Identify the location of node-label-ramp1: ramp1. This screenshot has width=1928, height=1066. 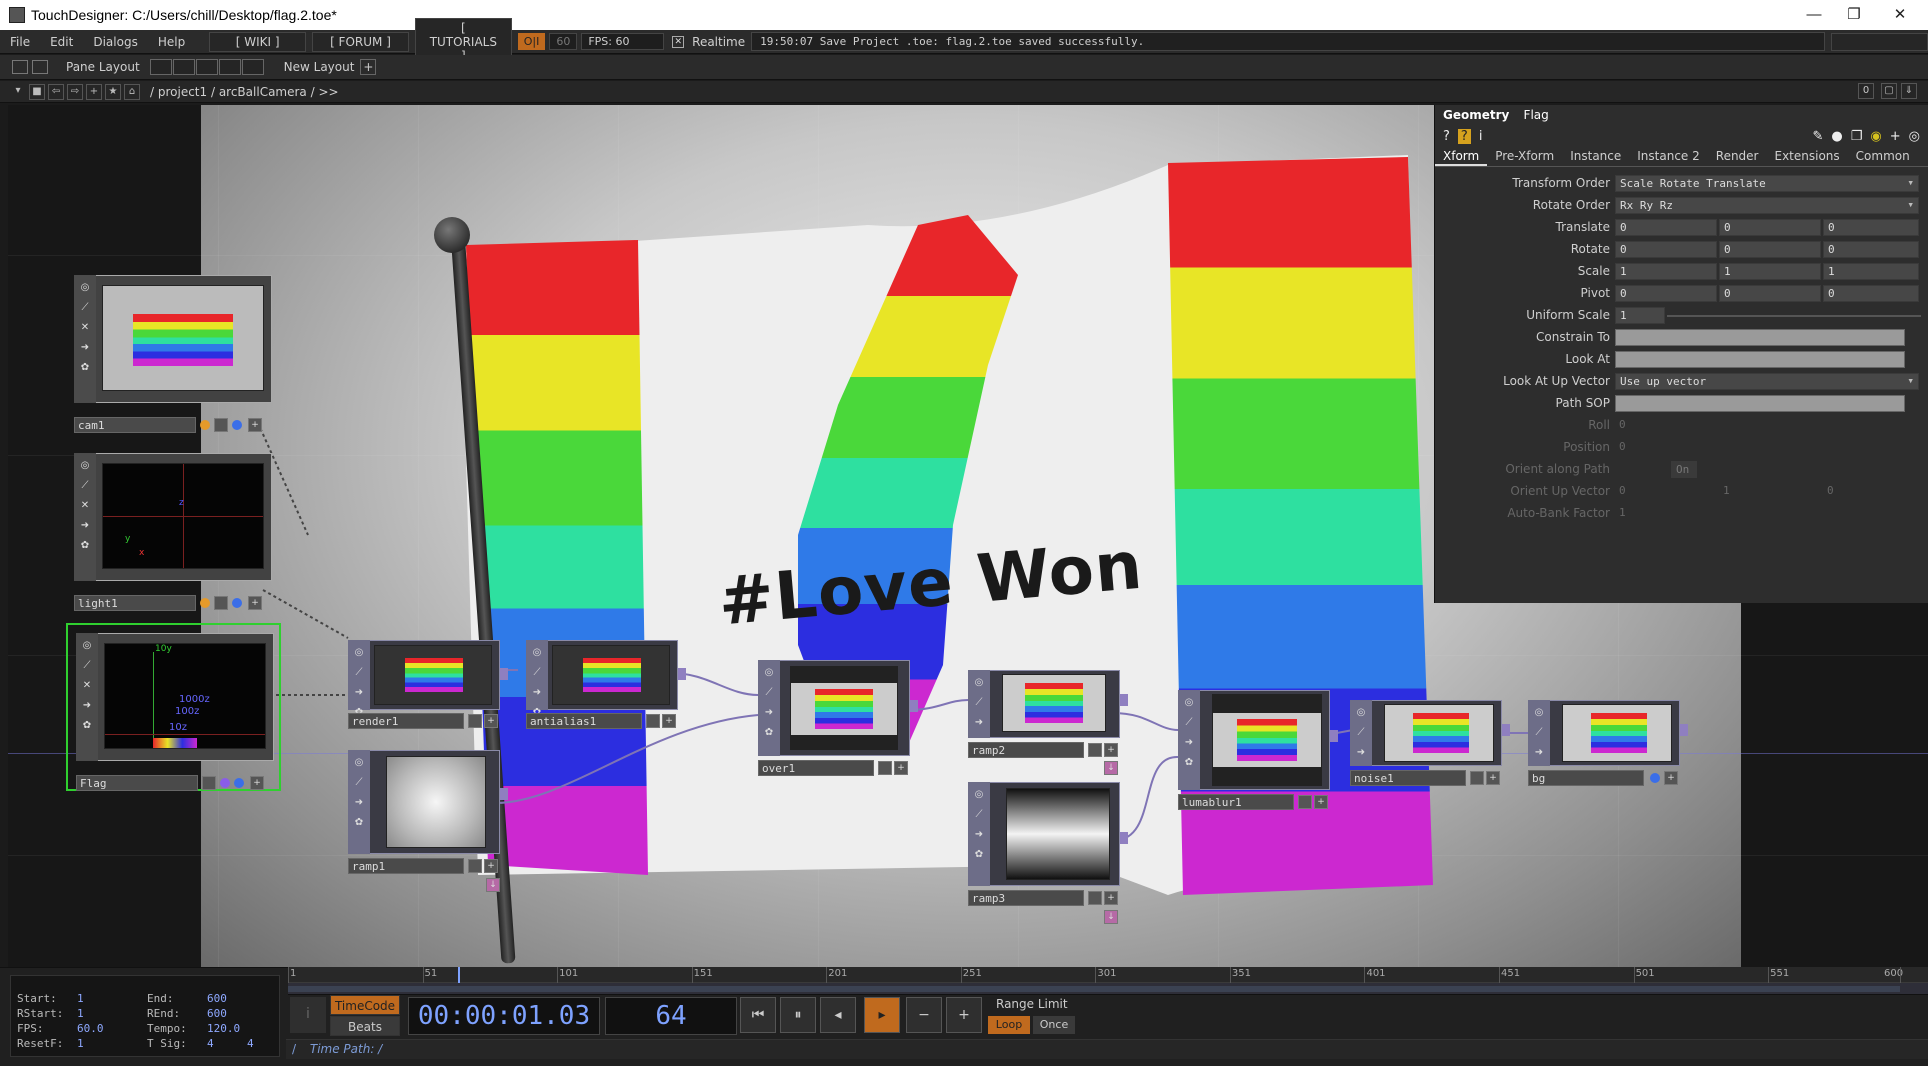
(406, 866).